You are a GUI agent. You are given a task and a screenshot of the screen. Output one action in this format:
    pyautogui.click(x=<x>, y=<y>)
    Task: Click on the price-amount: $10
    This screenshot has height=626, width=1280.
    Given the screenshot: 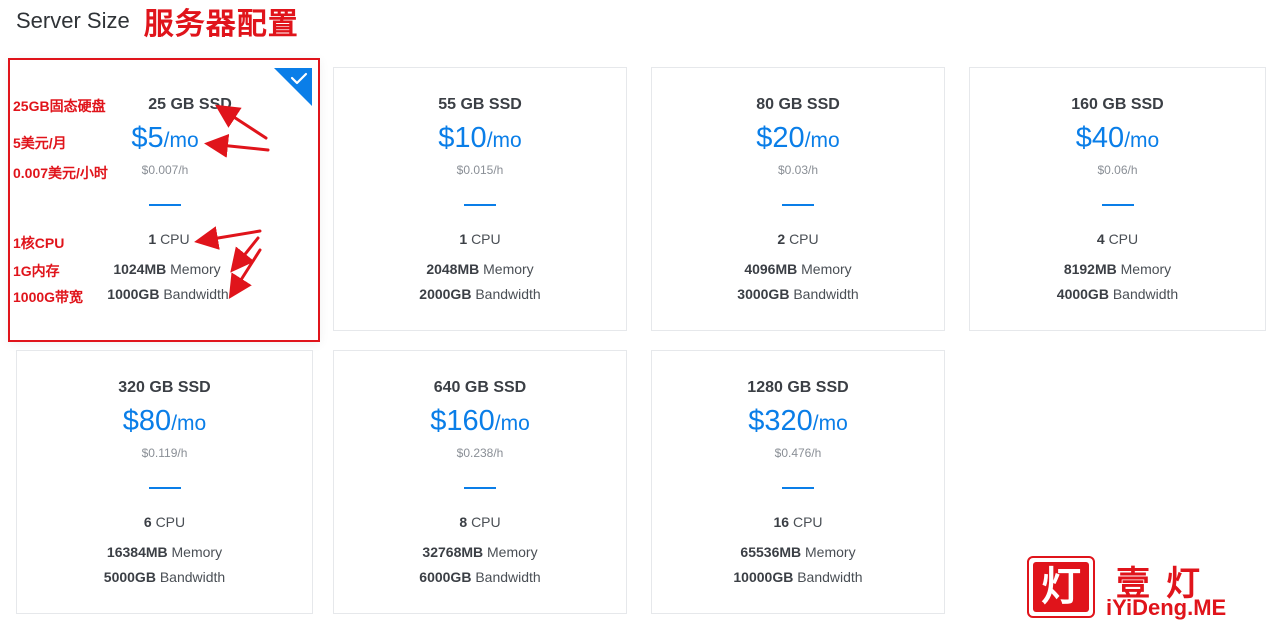 What is the action you would take?
    pyautogui.click(x=462, y=138)
    